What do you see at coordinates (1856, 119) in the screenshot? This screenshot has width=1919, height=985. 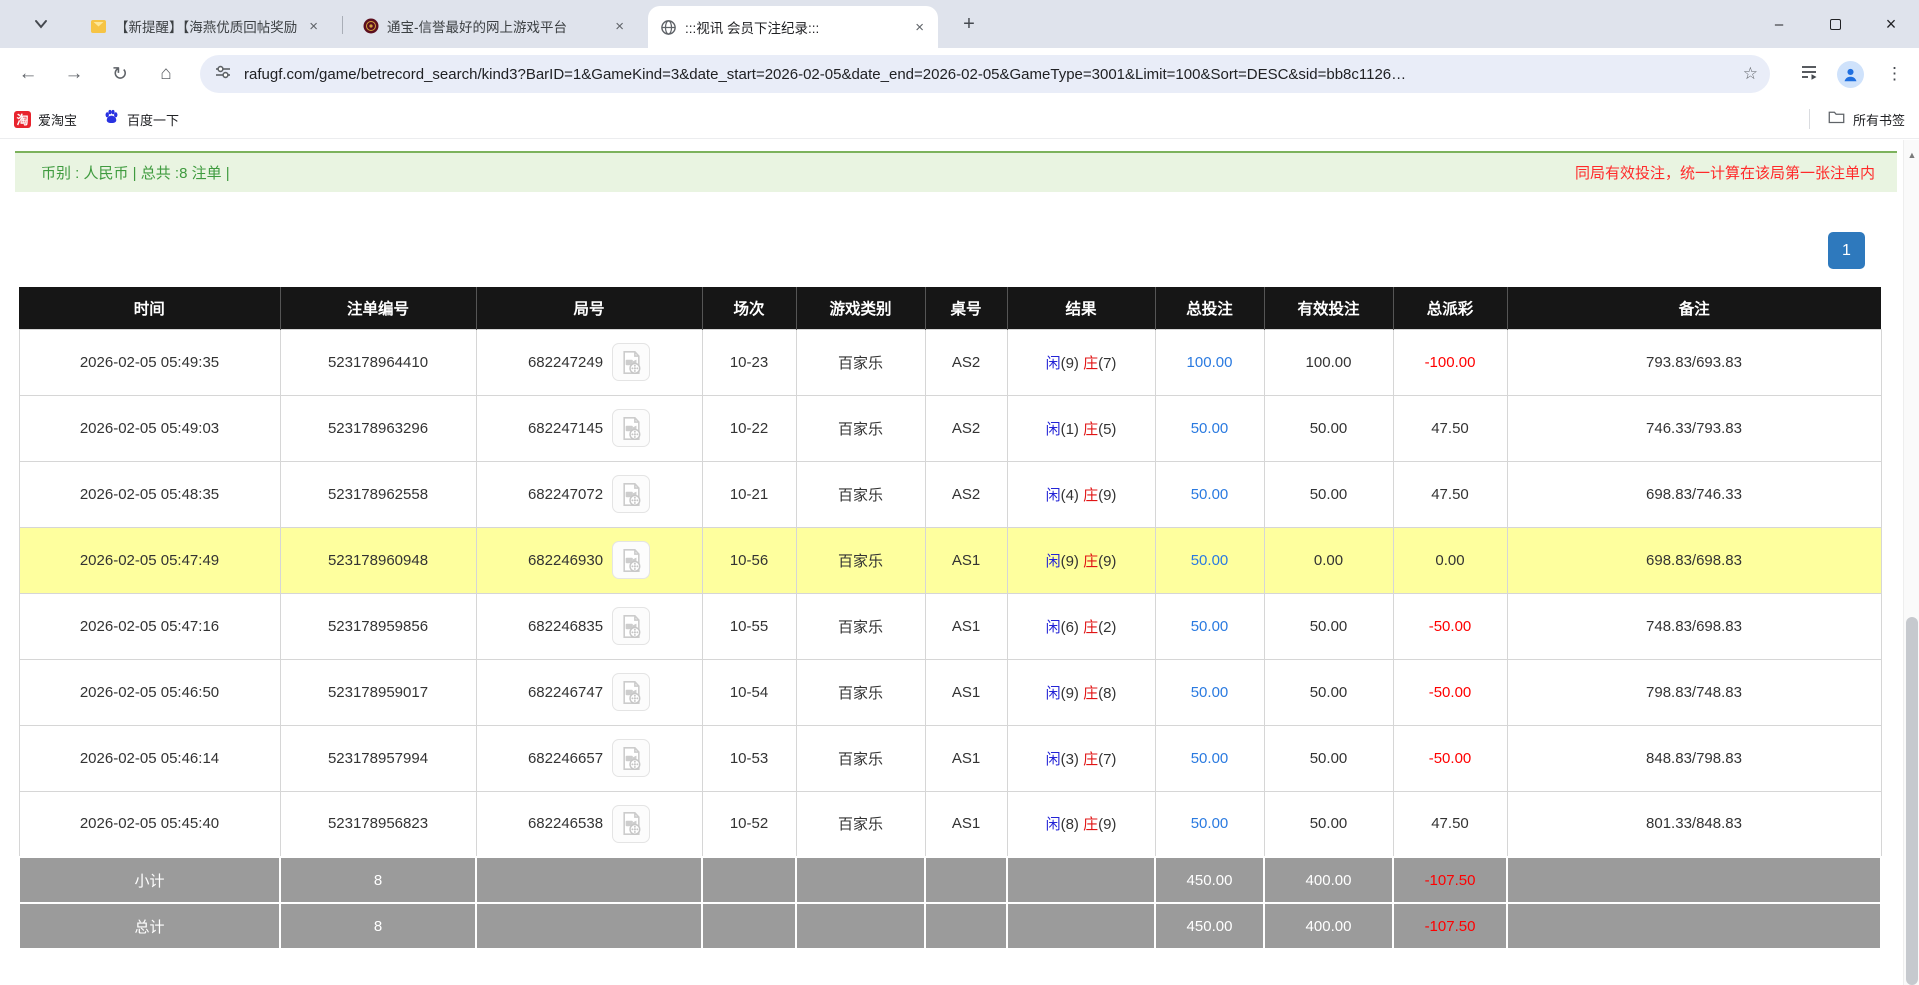 I see `all-bookmarks: 所有书签` at bounding box center [1856, 119].